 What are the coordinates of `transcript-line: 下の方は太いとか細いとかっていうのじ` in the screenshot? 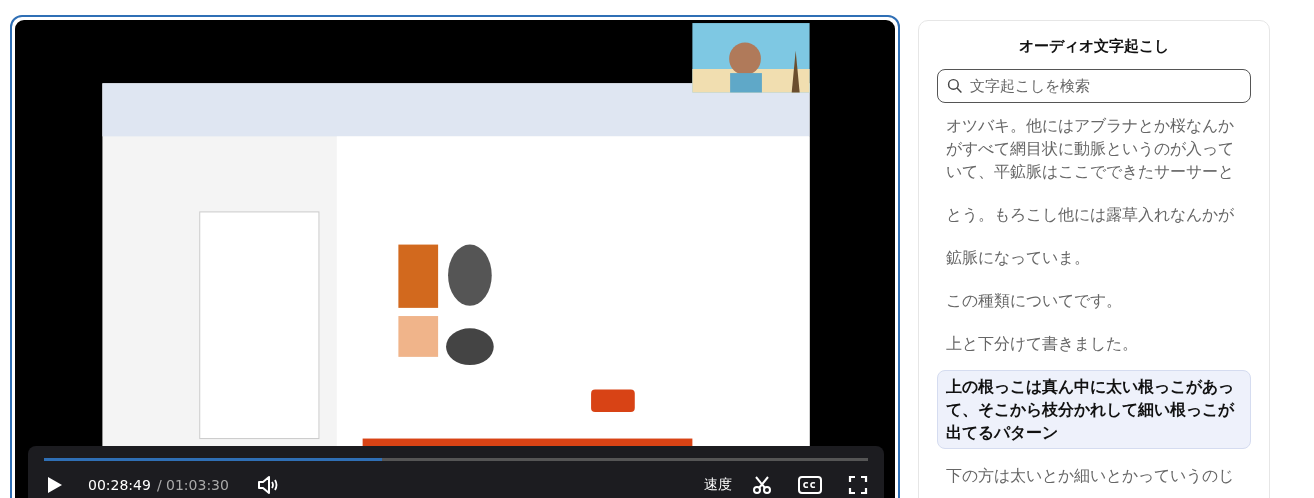 It's located at (1094, 475).